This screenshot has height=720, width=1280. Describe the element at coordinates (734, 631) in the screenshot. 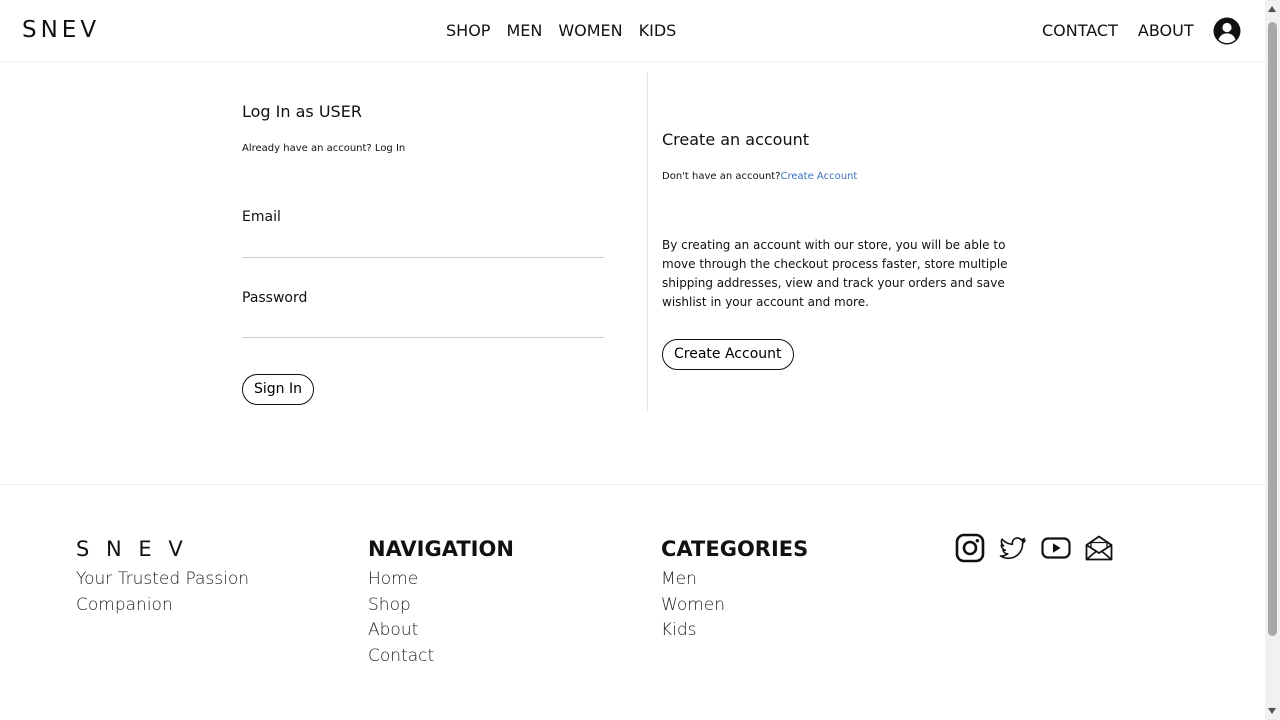

I see `footer-link-kids: Kids` at that location.